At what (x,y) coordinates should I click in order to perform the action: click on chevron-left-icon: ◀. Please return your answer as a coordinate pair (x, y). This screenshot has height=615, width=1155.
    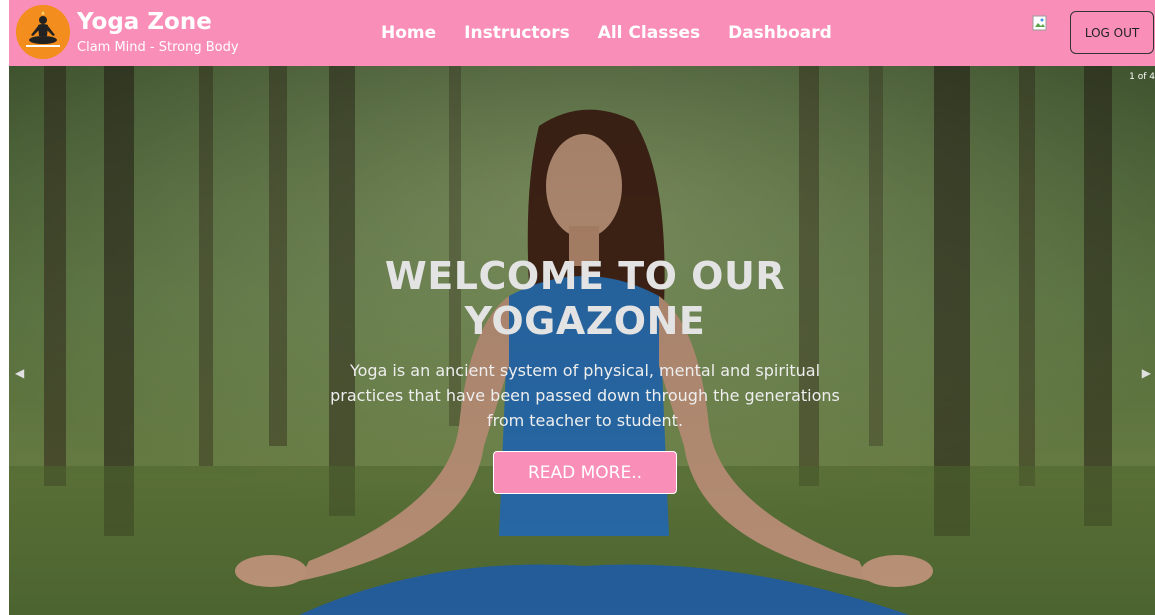
    Looking at the image, I should click on (19, 373).